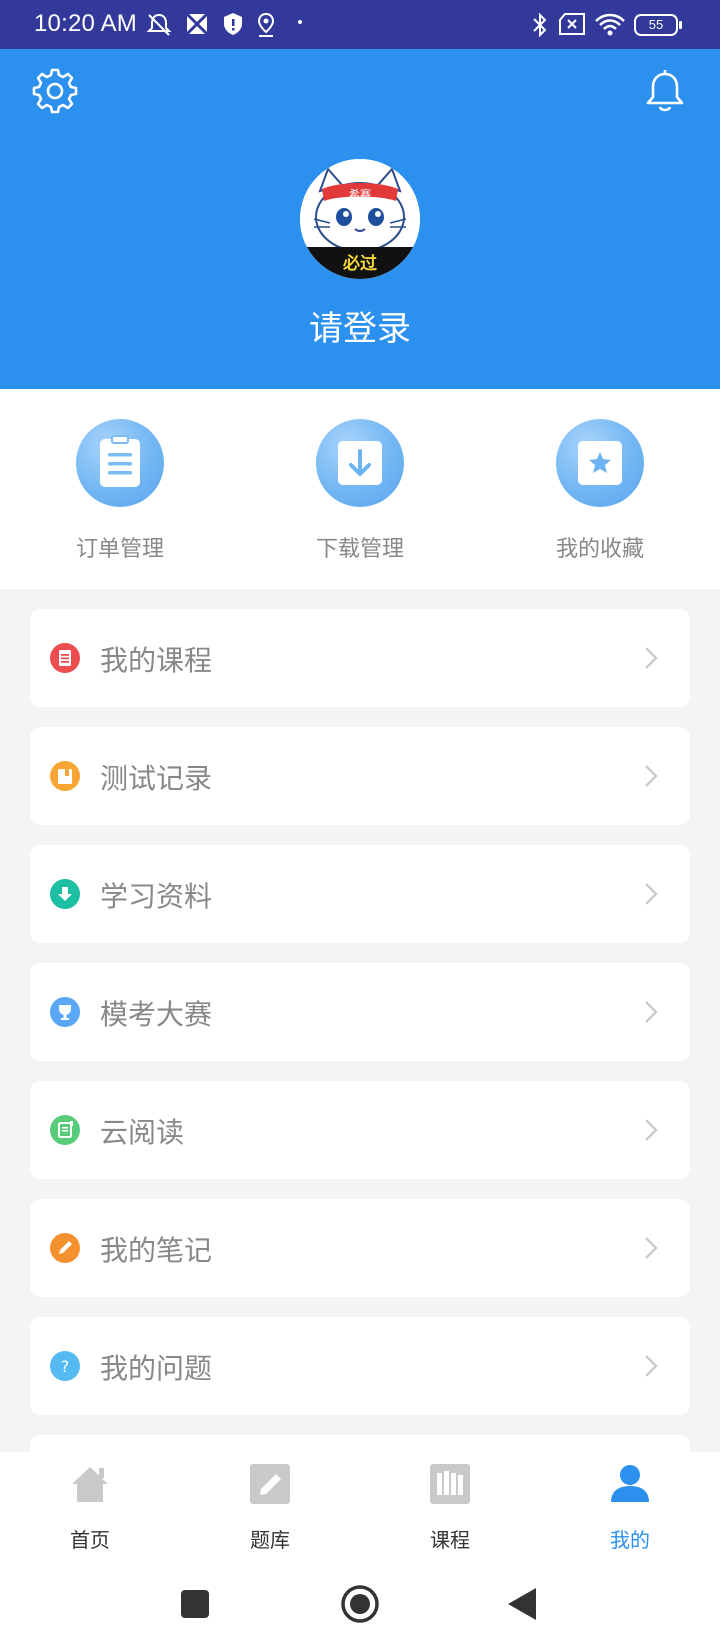  I want to click on star-icon, so click(600, 463).